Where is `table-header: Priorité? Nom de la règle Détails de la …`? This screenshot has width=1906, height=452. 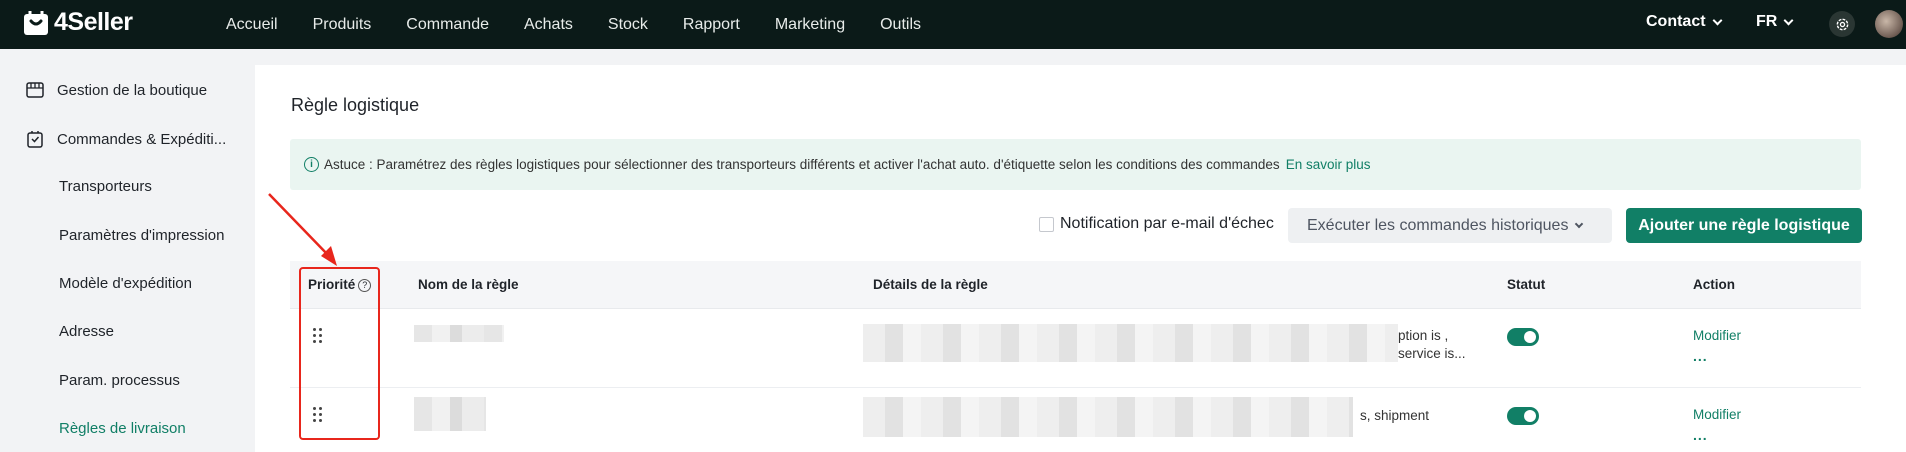 table-header: Priorité? Nom de la règle Détails de la … is located at coordinates (1075, 285).